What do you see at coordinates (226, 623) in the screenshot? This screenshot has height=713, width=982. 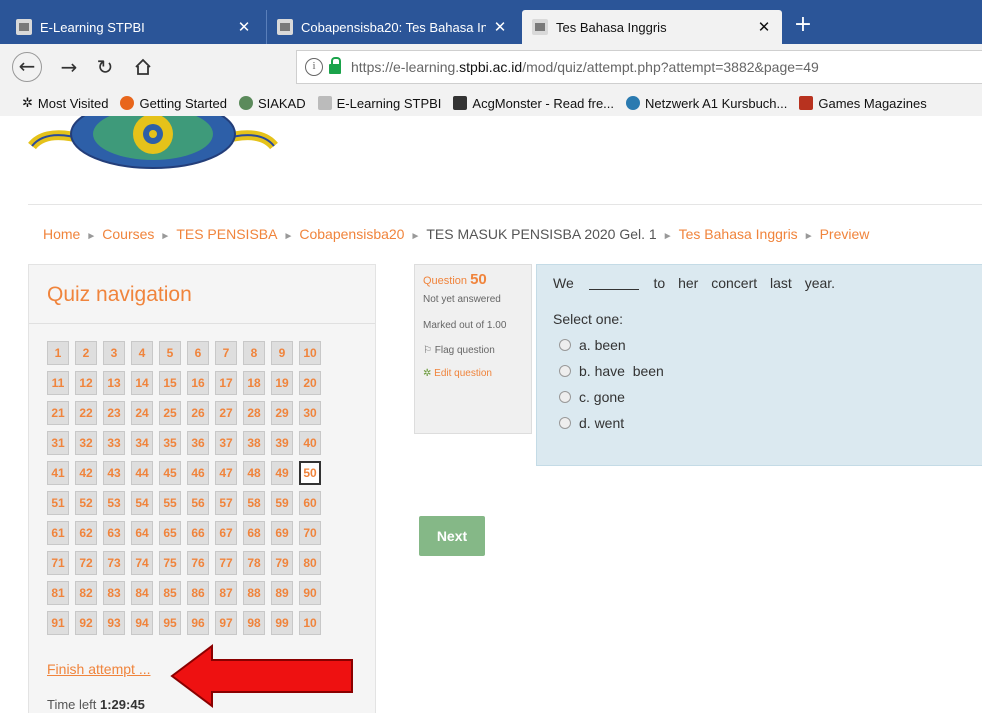 I see `question-nav-button: 97` at bounding box center [226, 623].